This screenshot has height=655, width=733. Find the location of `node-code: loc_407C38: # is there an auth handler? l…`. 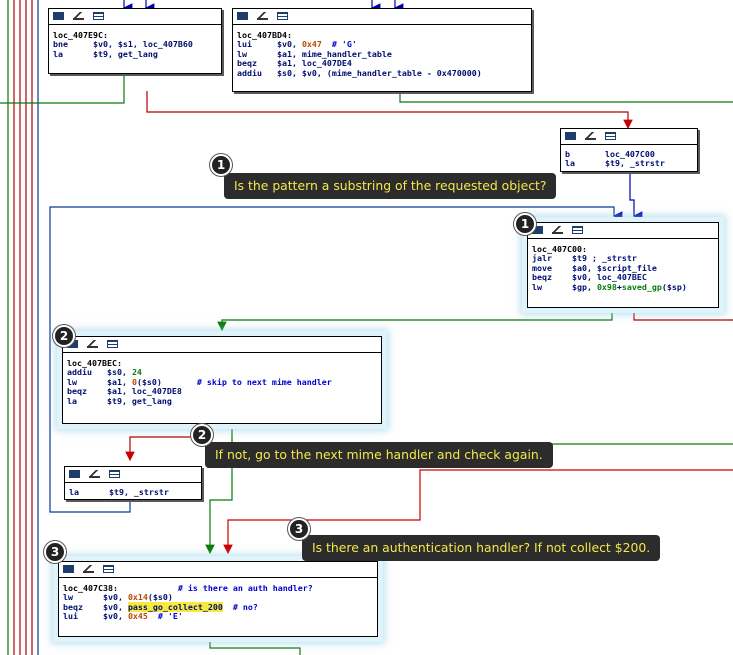

node-code: loc_407C38: # is there an auth handler? l… is located at coordinates (218, 601).